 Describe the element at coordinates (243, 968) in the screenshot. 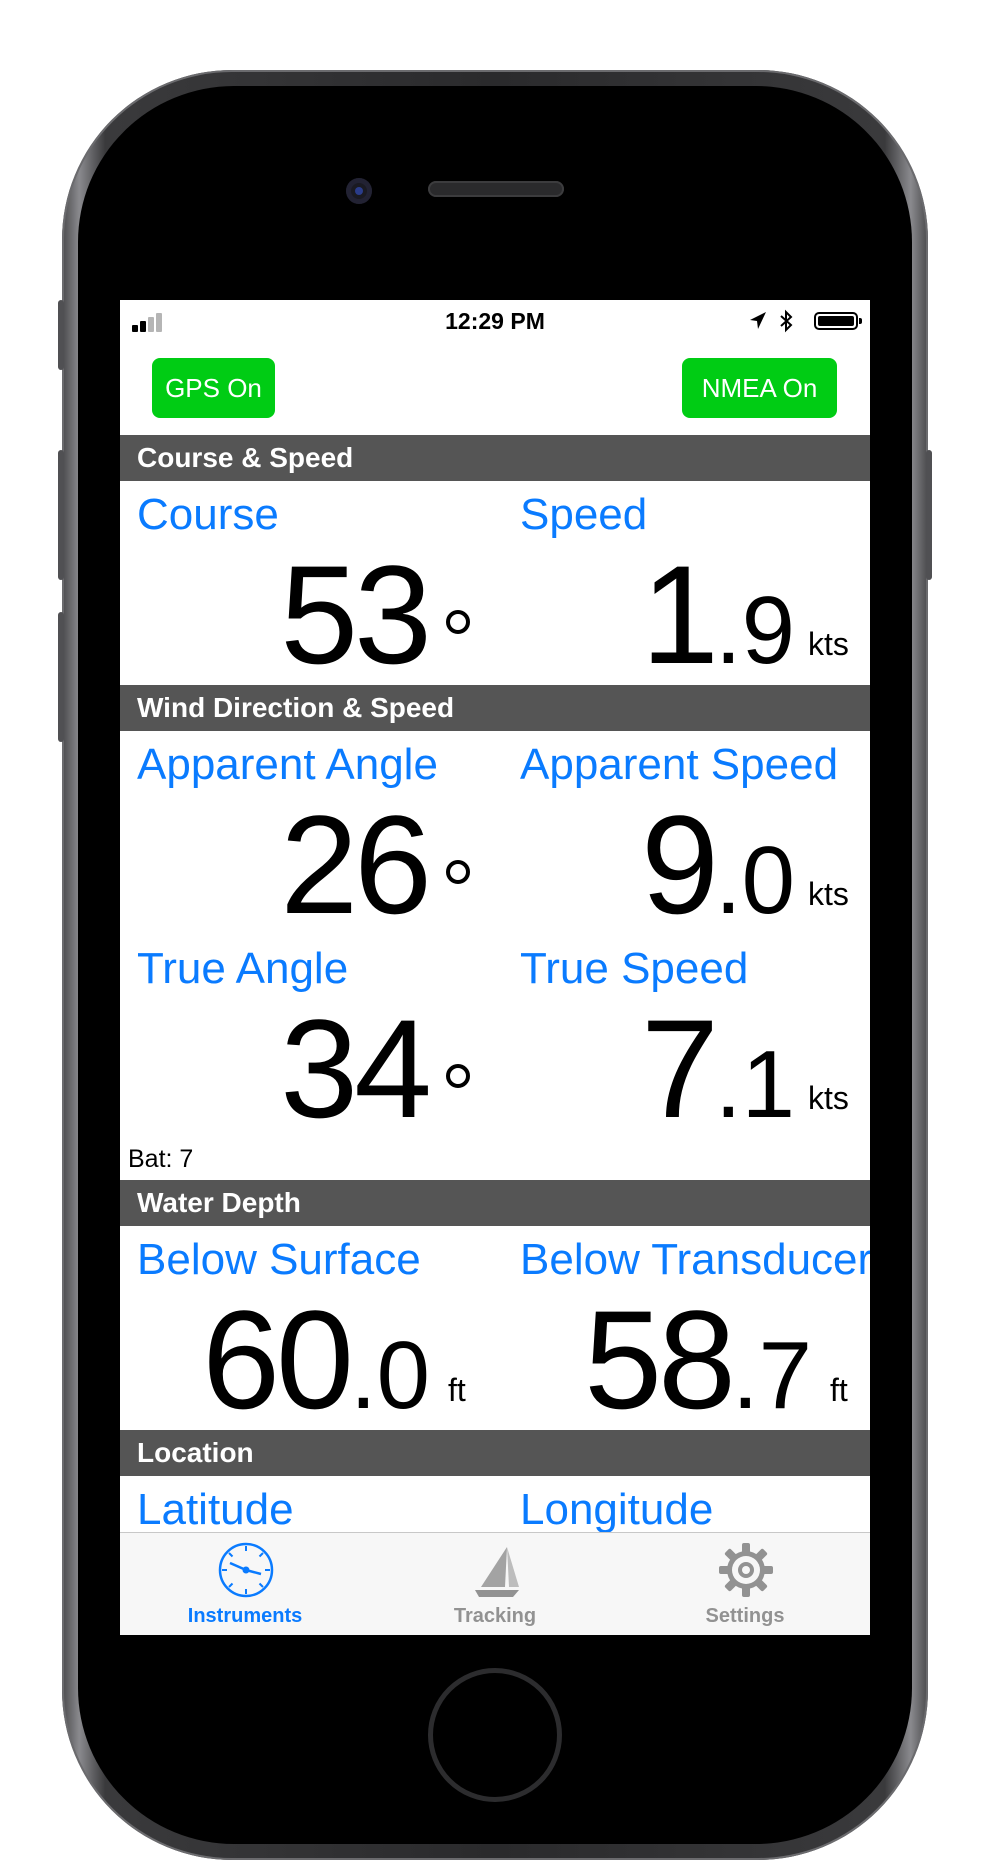

I see `true-angle-label: True Angle` at that location.